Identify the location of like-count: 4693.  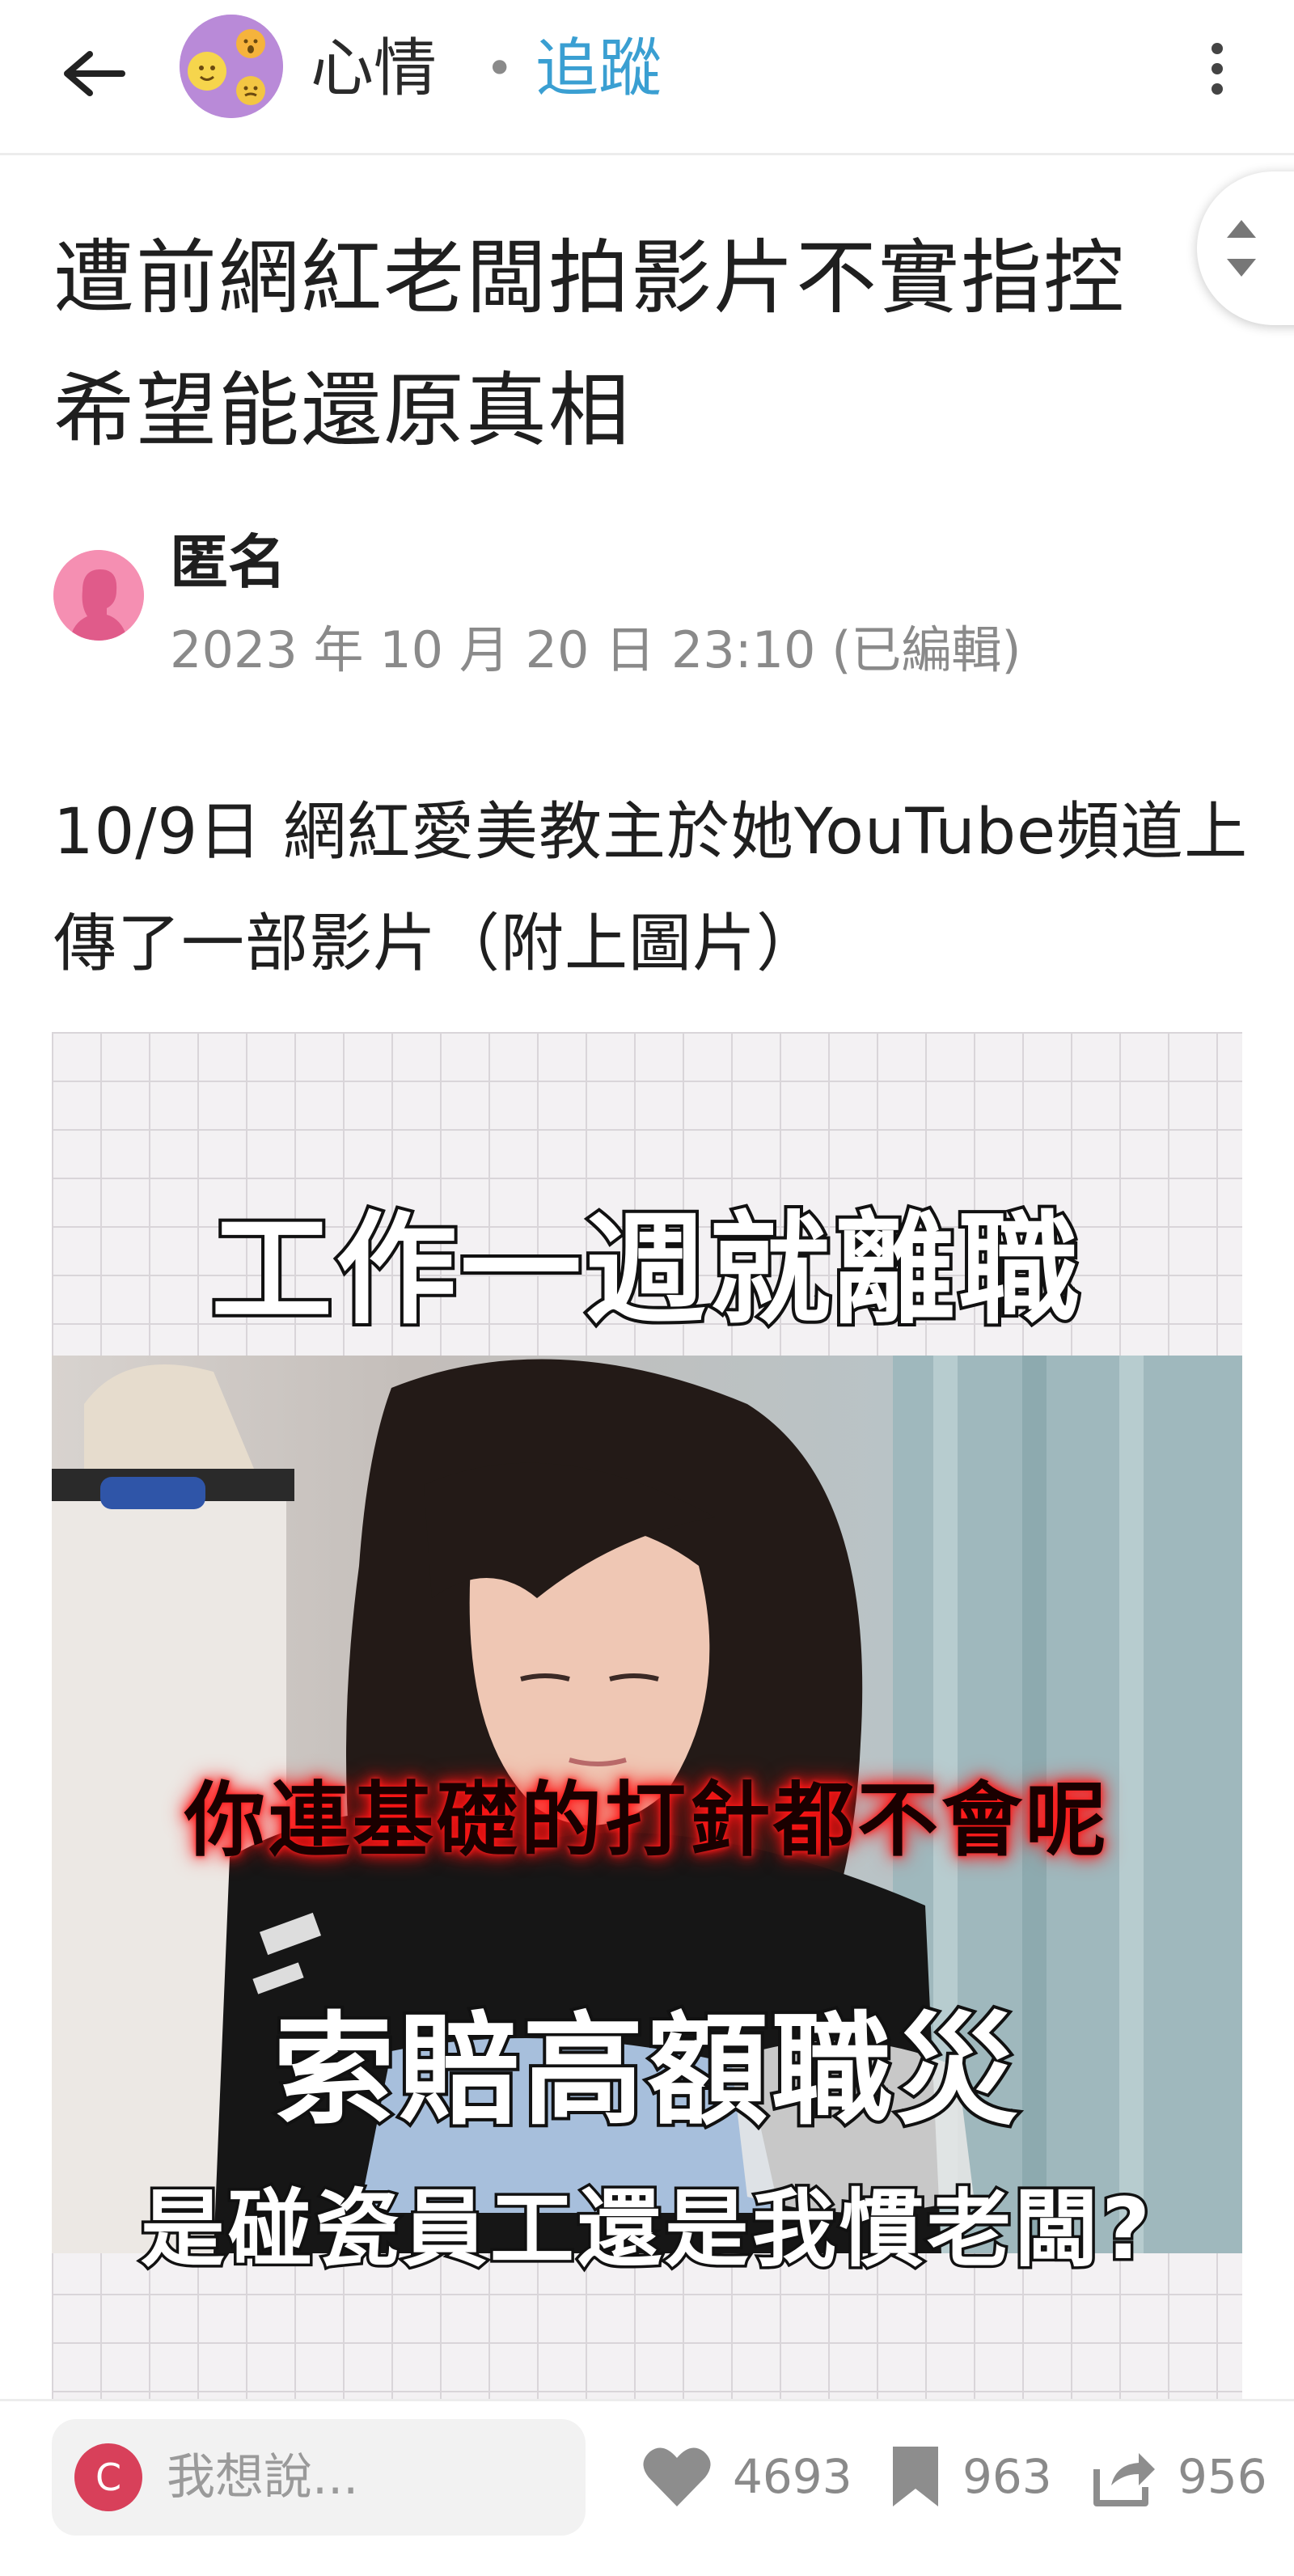
(792, 2477).